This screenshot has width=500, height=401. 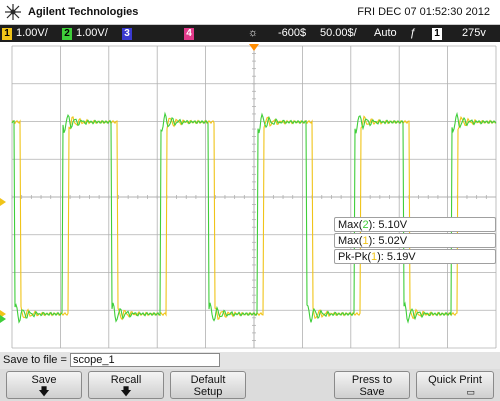 I want to click on trigger-delay: -600$, so click(x=292, y=33).